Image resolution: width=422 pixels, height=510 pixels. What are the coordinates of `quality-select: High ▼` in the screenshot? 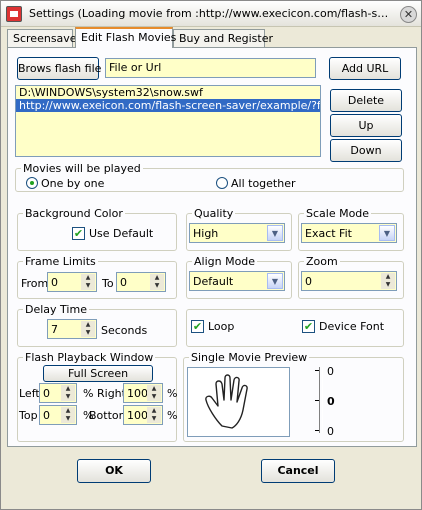 It's located at (237, 233).